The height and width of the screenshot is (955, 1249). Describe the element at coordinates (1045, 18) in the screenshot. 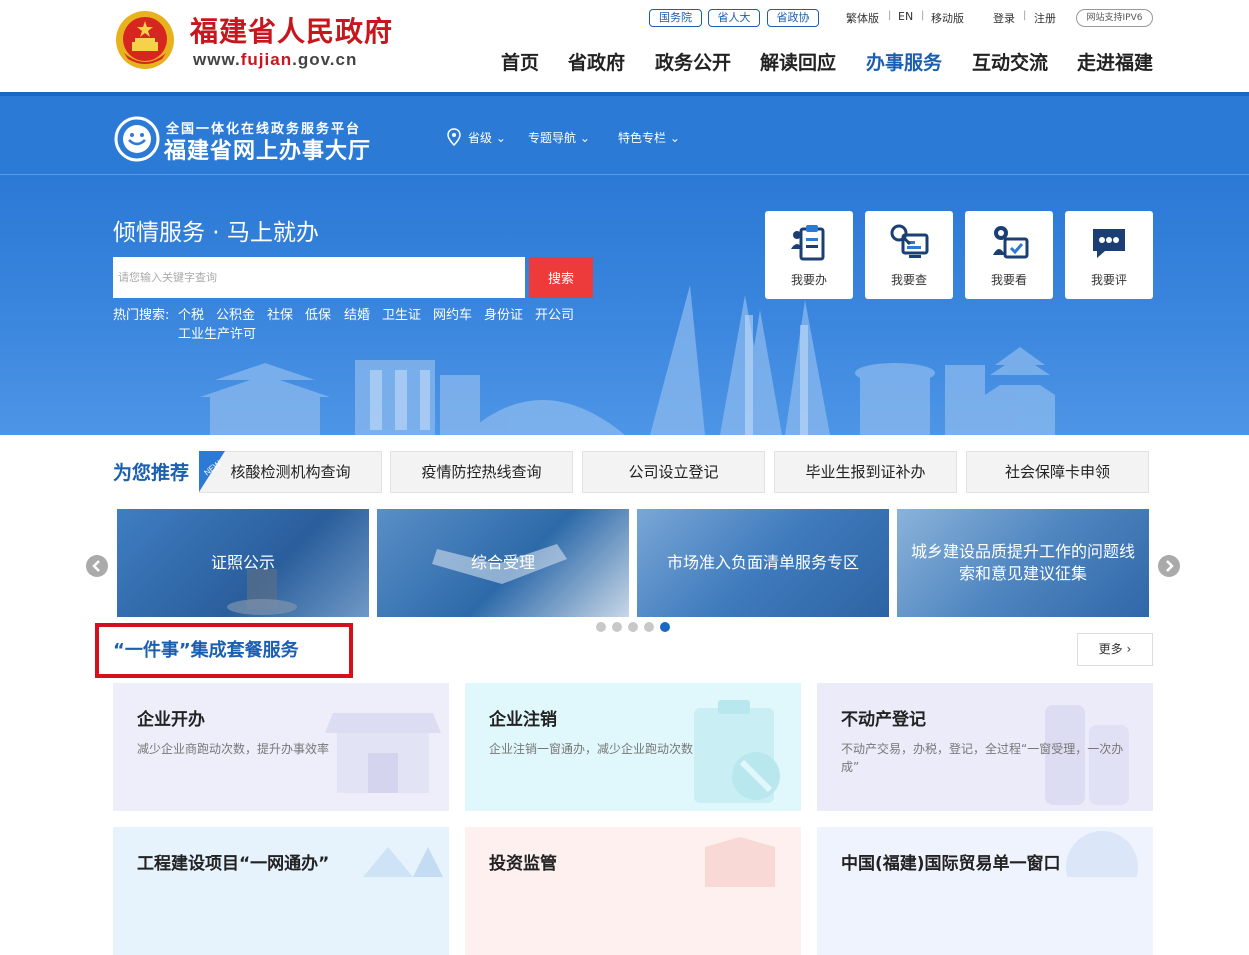

I see `register-link: 注册` at that location.